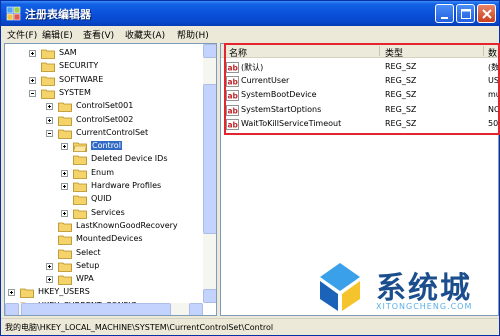 The image size is (500, 336). What do you see at coordinates (340, 287) in the screenshot?
I see `xitongcheng-logo-icon` at bounding box center [340, 287].